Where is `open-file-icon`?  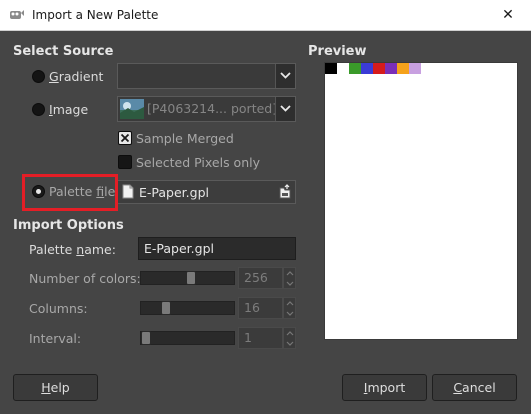 open-file-icon is located at coordinates (285, 193).